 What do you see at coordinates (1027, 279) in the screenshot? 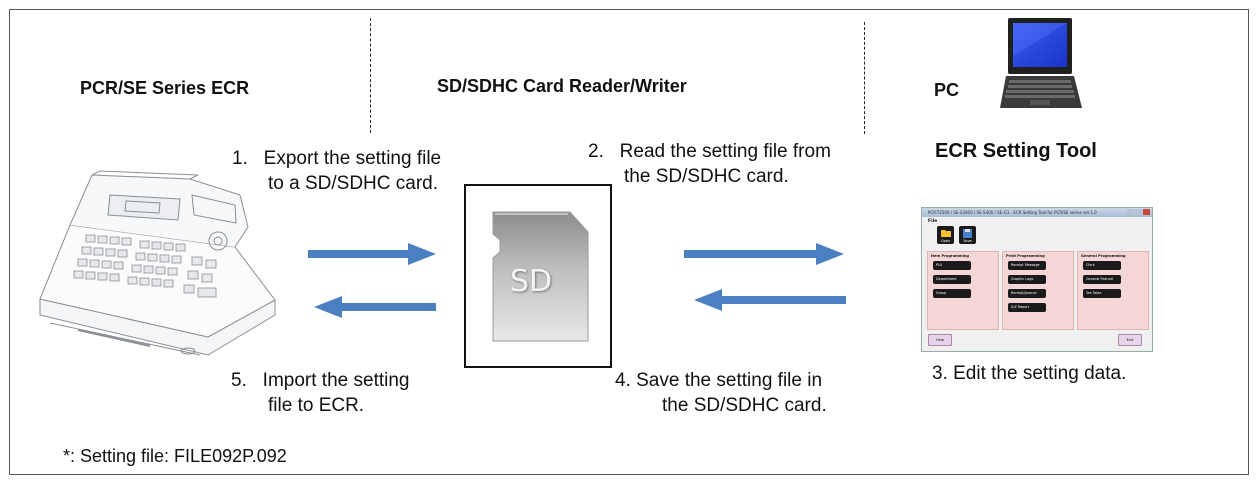
I see `graphic-logo-button: Graphic Logo` at bounding box center [1027, 279].